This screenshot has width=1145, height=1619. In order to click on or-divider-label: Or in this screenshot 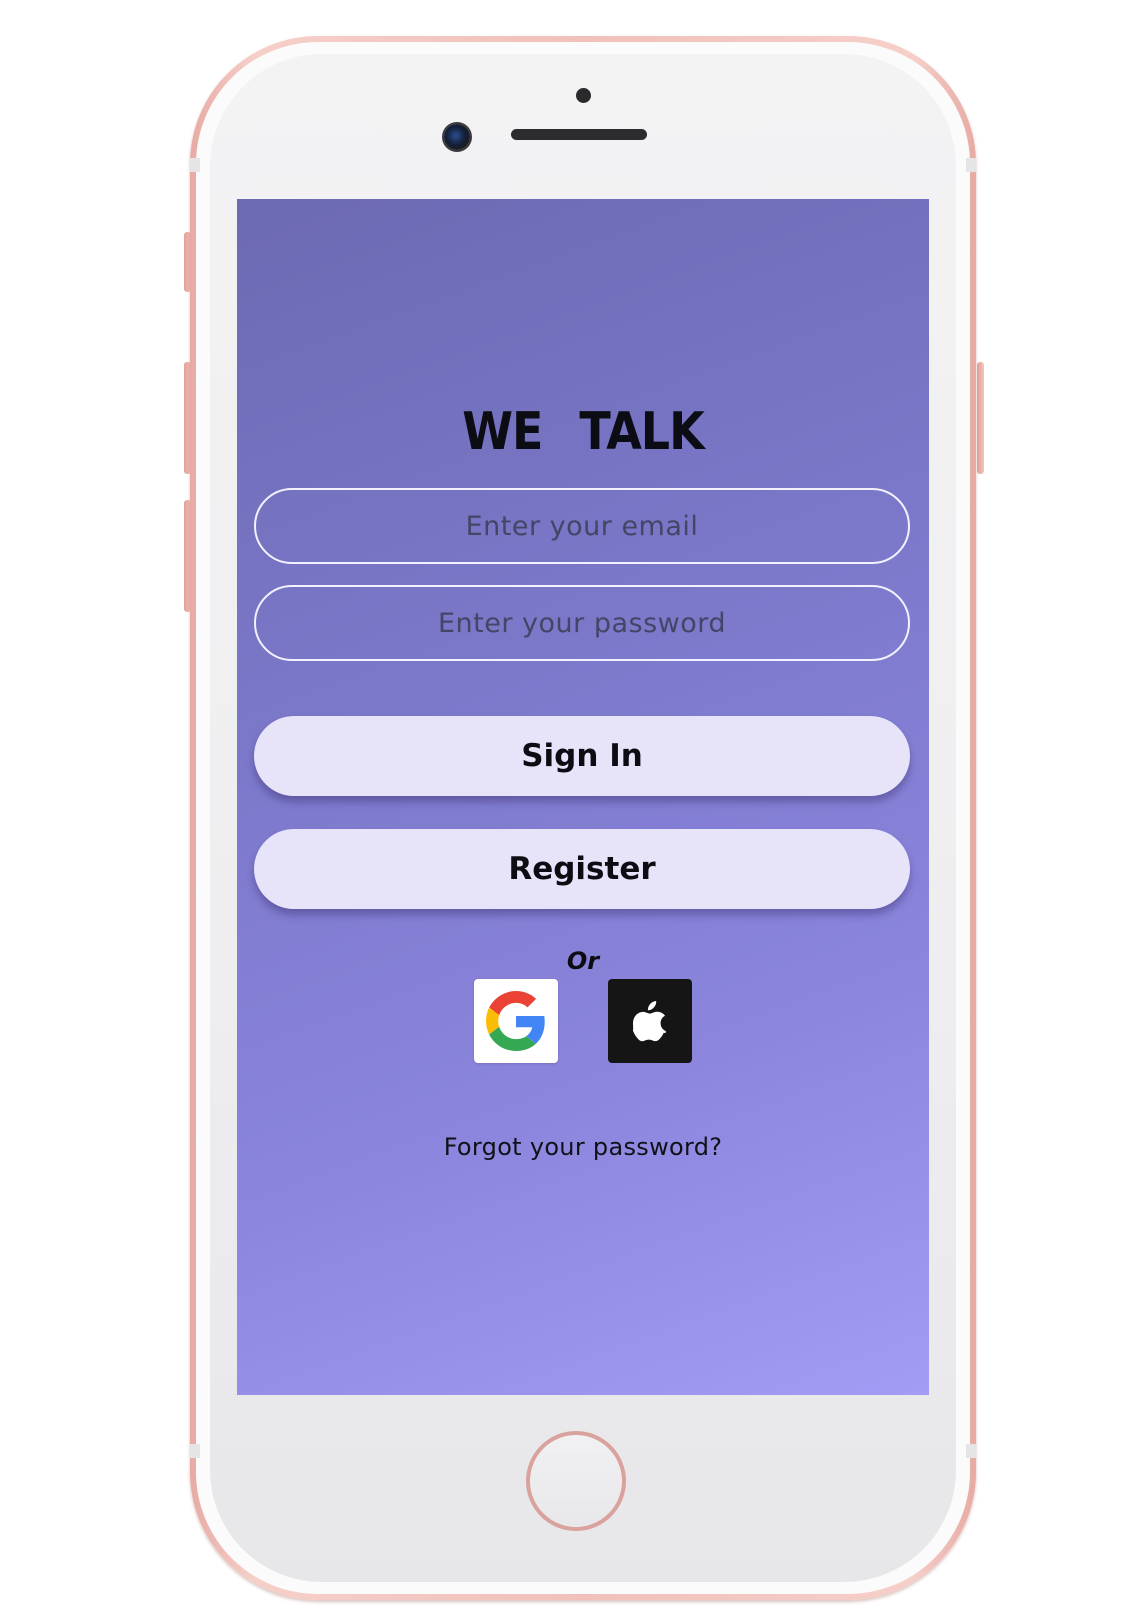, I will do `click(583, 961)`.